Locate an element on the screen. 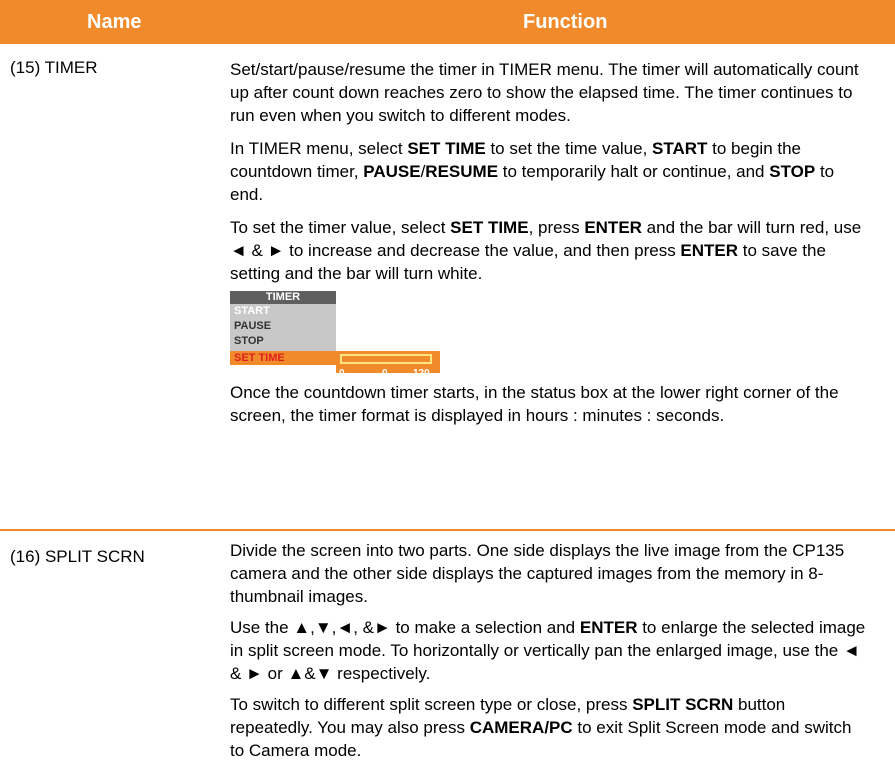  timer-menu-illustration: TIMER START PAUSE STOP SET TIME 0 0 120 is located at coordinates (335, 335).